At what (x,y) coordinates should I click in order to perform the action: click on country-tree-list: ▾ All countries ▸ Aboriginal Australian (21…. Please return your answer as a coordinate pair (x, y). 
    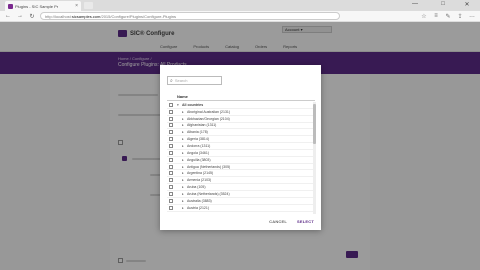
    Looking at the image, I should click on (241, 158).